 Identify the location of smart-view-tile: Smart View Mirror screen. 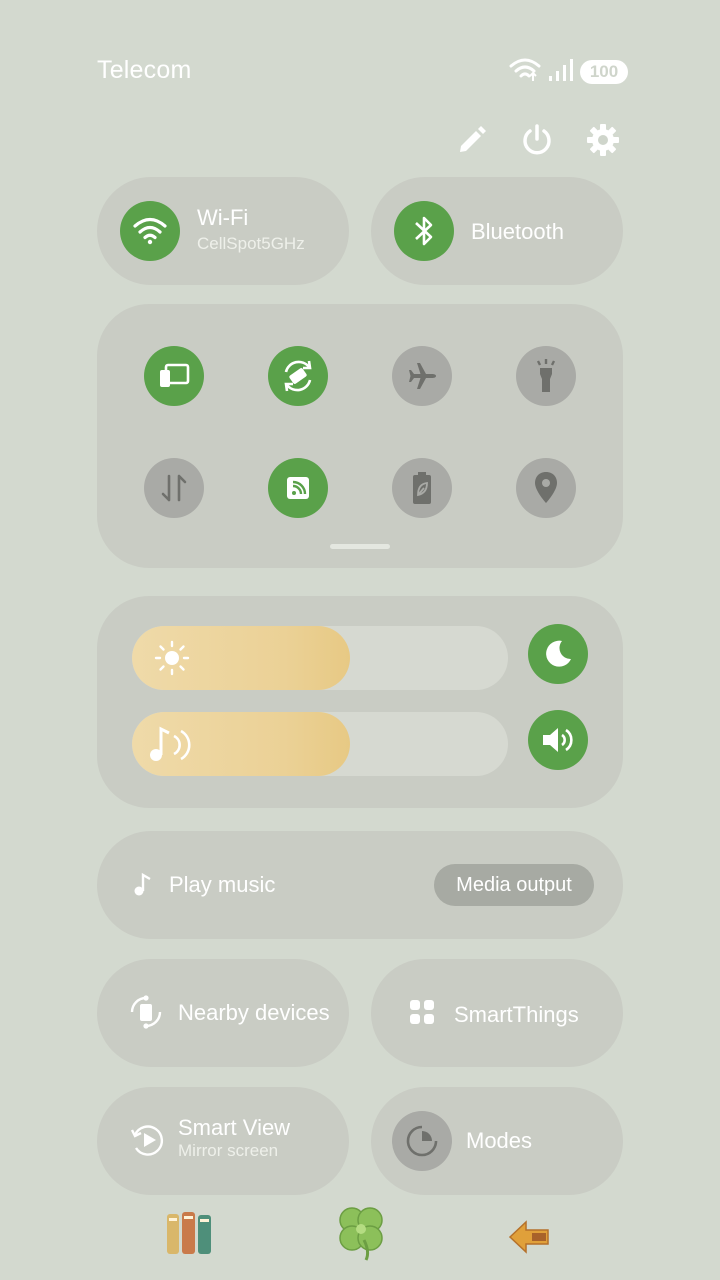
(223, 1141).